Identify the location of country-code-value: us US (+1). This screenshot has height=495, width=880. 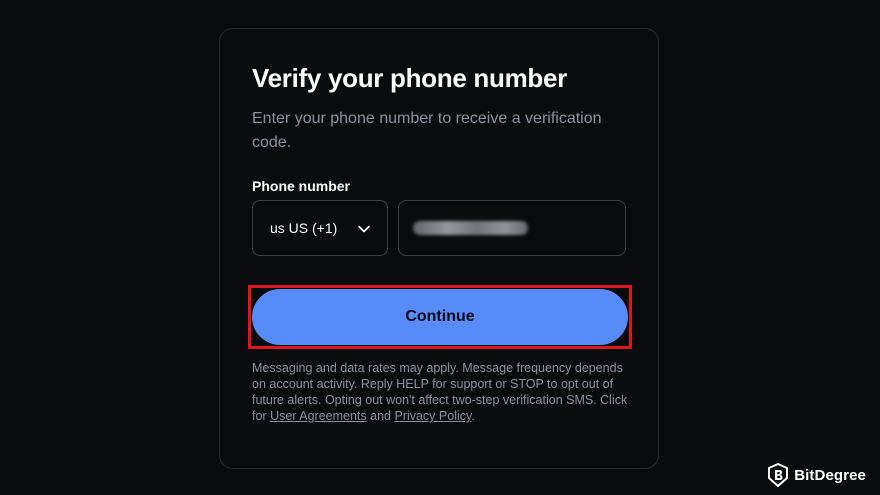
(304, 228).